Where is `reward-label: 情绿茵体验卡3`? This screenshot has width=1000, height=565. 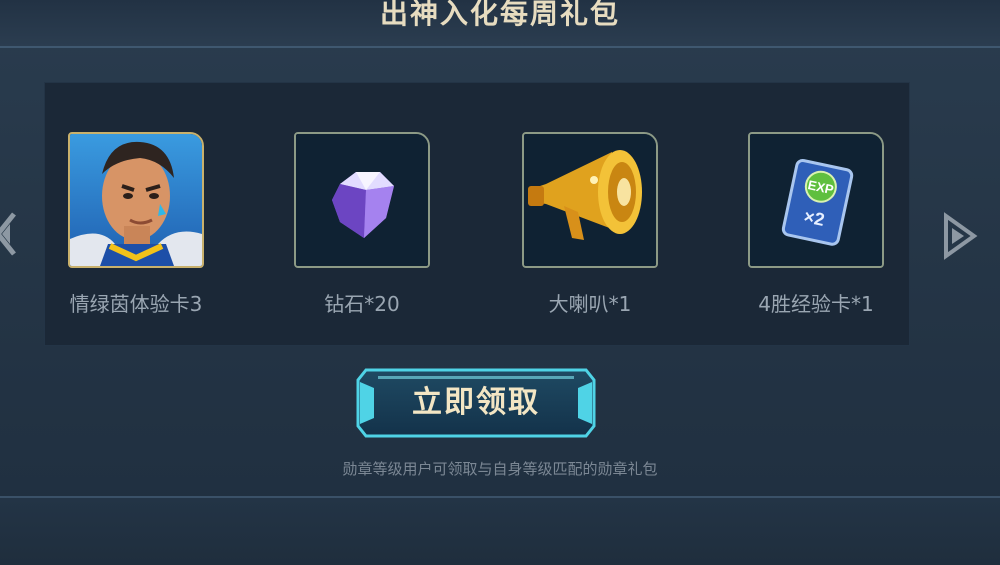
reward-label: 情绿茵体验卡3 is located at coordinates (136, 304).